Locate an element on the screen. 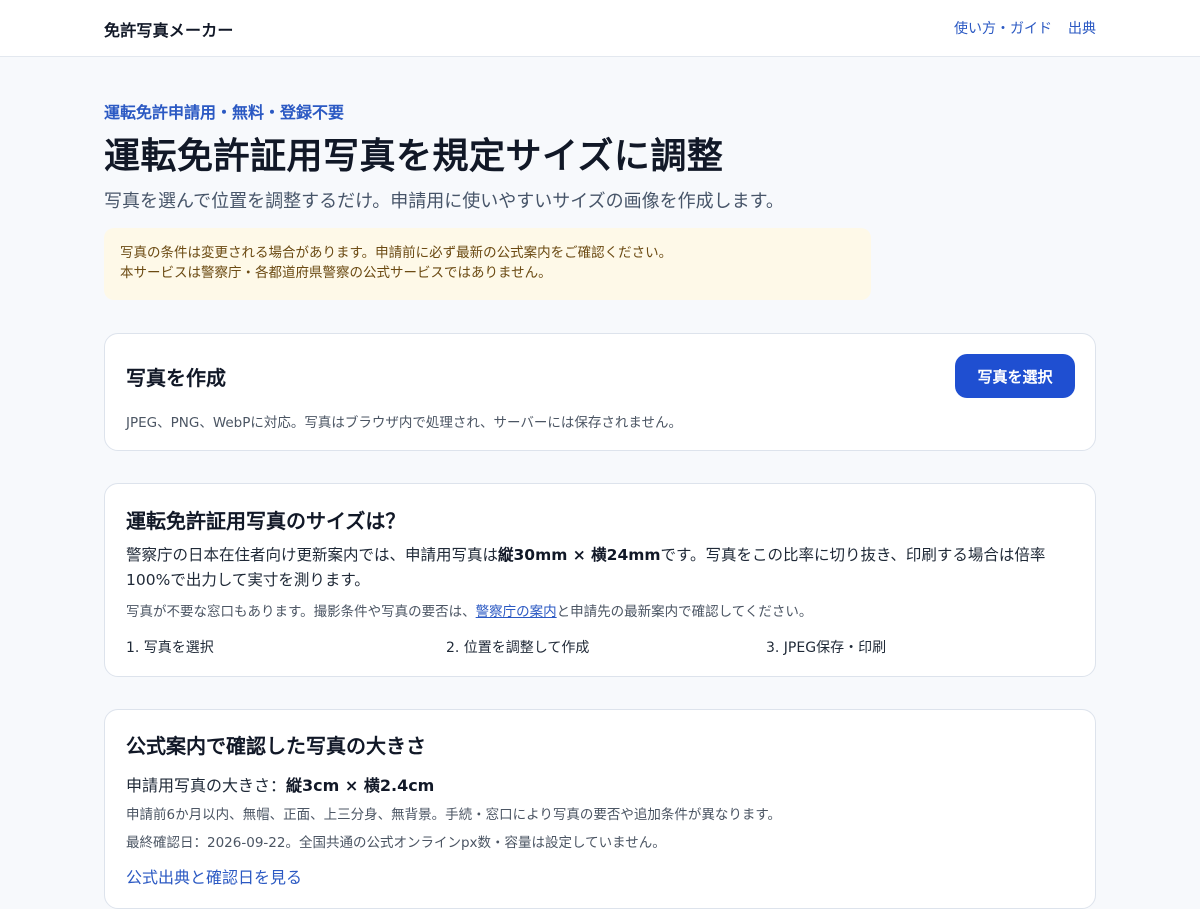 The image size is (1200, 909). hero-subtitle: 写真を選んで位置を調整するだけ。申請用に使いやすいサイズの画像を作成します。 is located at coordinates (444, 201).